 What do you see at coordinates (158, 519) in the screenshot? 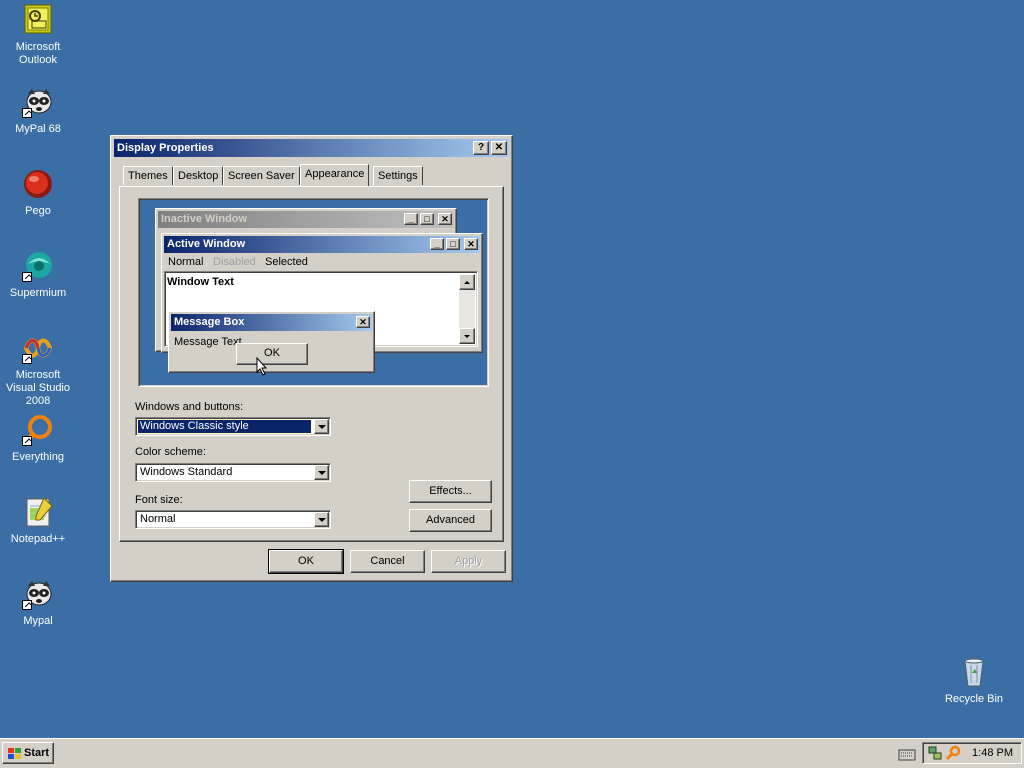
I see `font-size-value: Normal` at bounding box center [158, 519].